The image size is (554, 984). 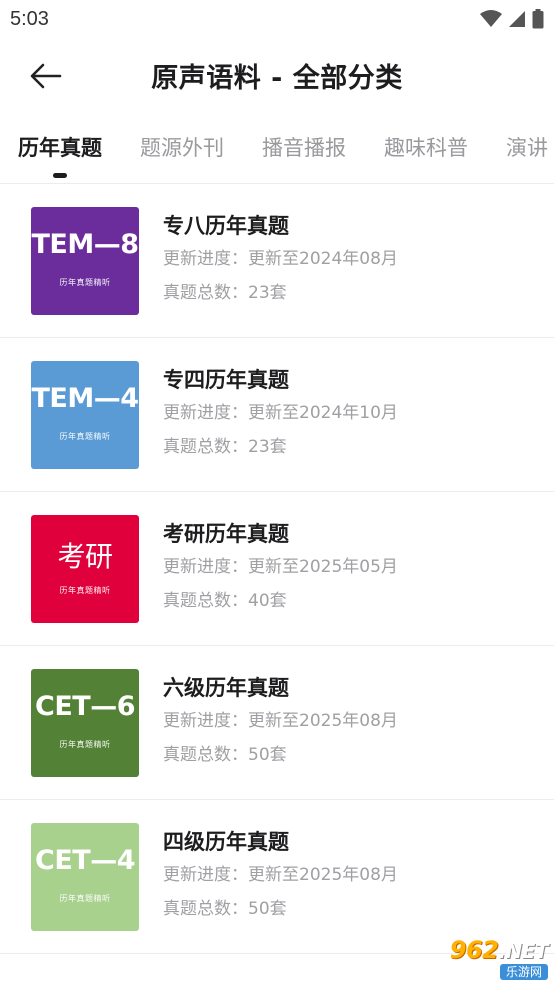 I want to click on tab-popular-science: 趣味科普, so click(x=426, y=148).